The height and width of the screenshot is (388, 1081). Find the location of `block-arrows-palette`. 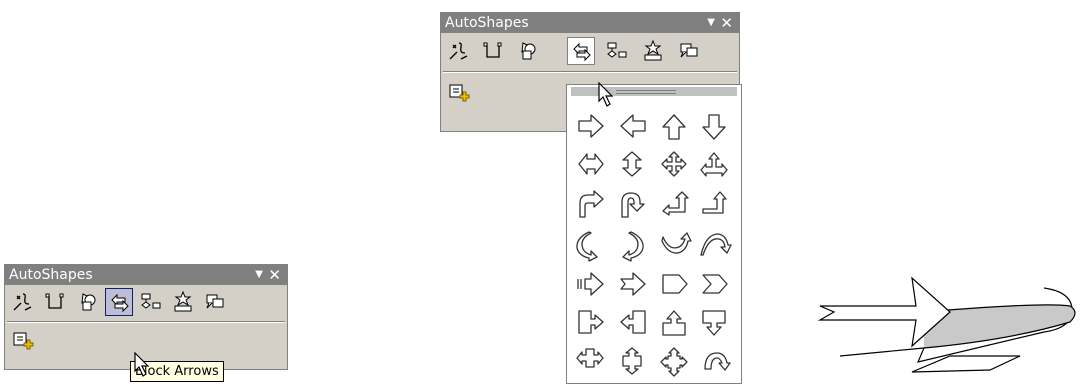

block-arrows-palette is located at coordinates (654, 234).